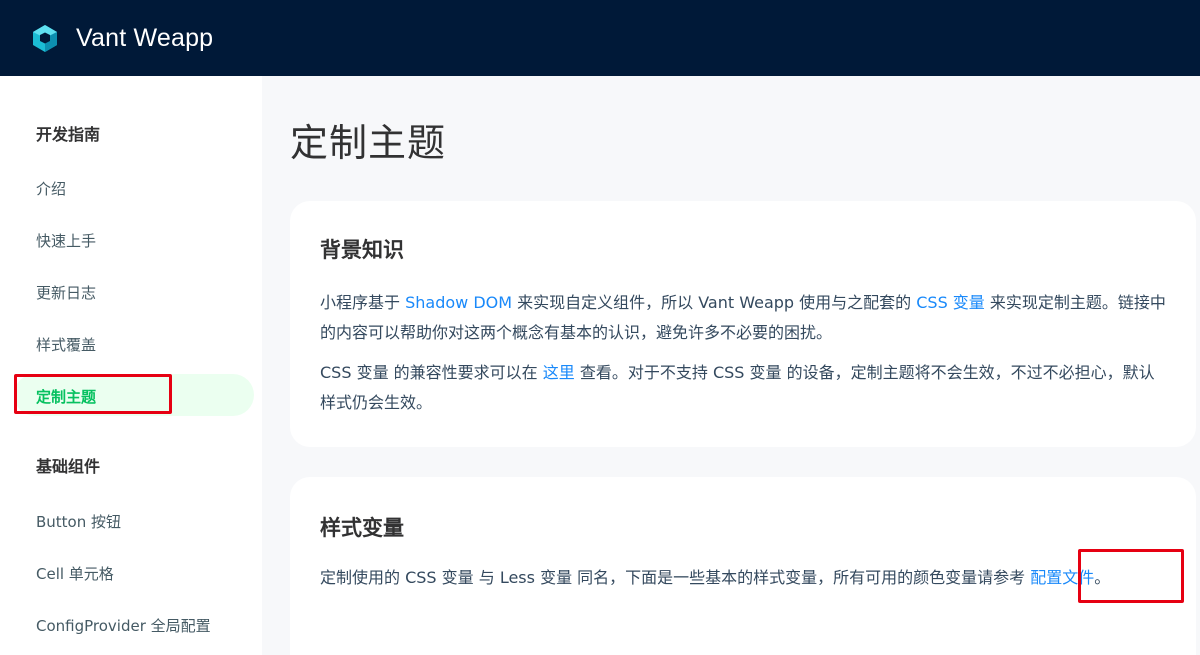  What do you see at coordinates (362, 250) in the screenshot?
I see `card-heading: 背景知识` at bounding box center [362, 250].